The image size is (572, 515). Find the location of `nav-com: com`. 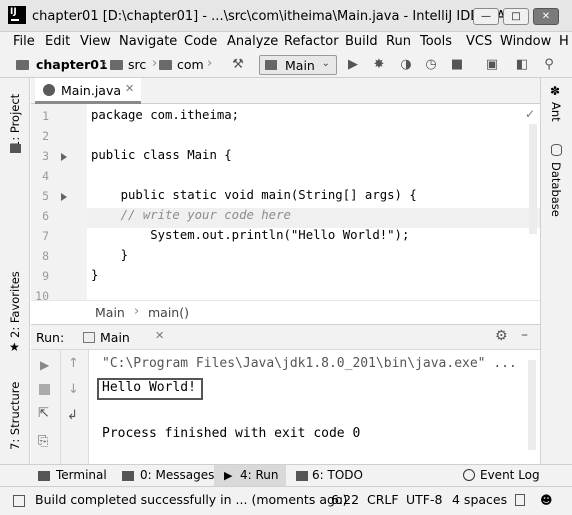

nav-com: com is located at coordinates (190, 64).